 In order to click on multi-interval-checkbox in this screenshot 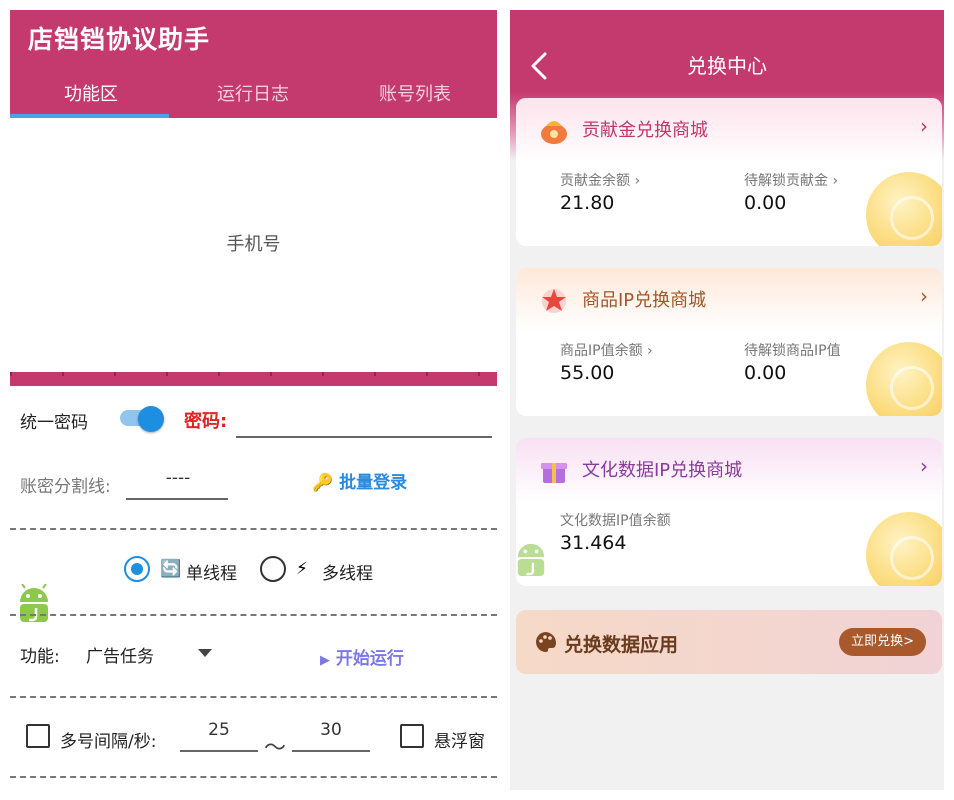, I will do `click(38, 736)`.